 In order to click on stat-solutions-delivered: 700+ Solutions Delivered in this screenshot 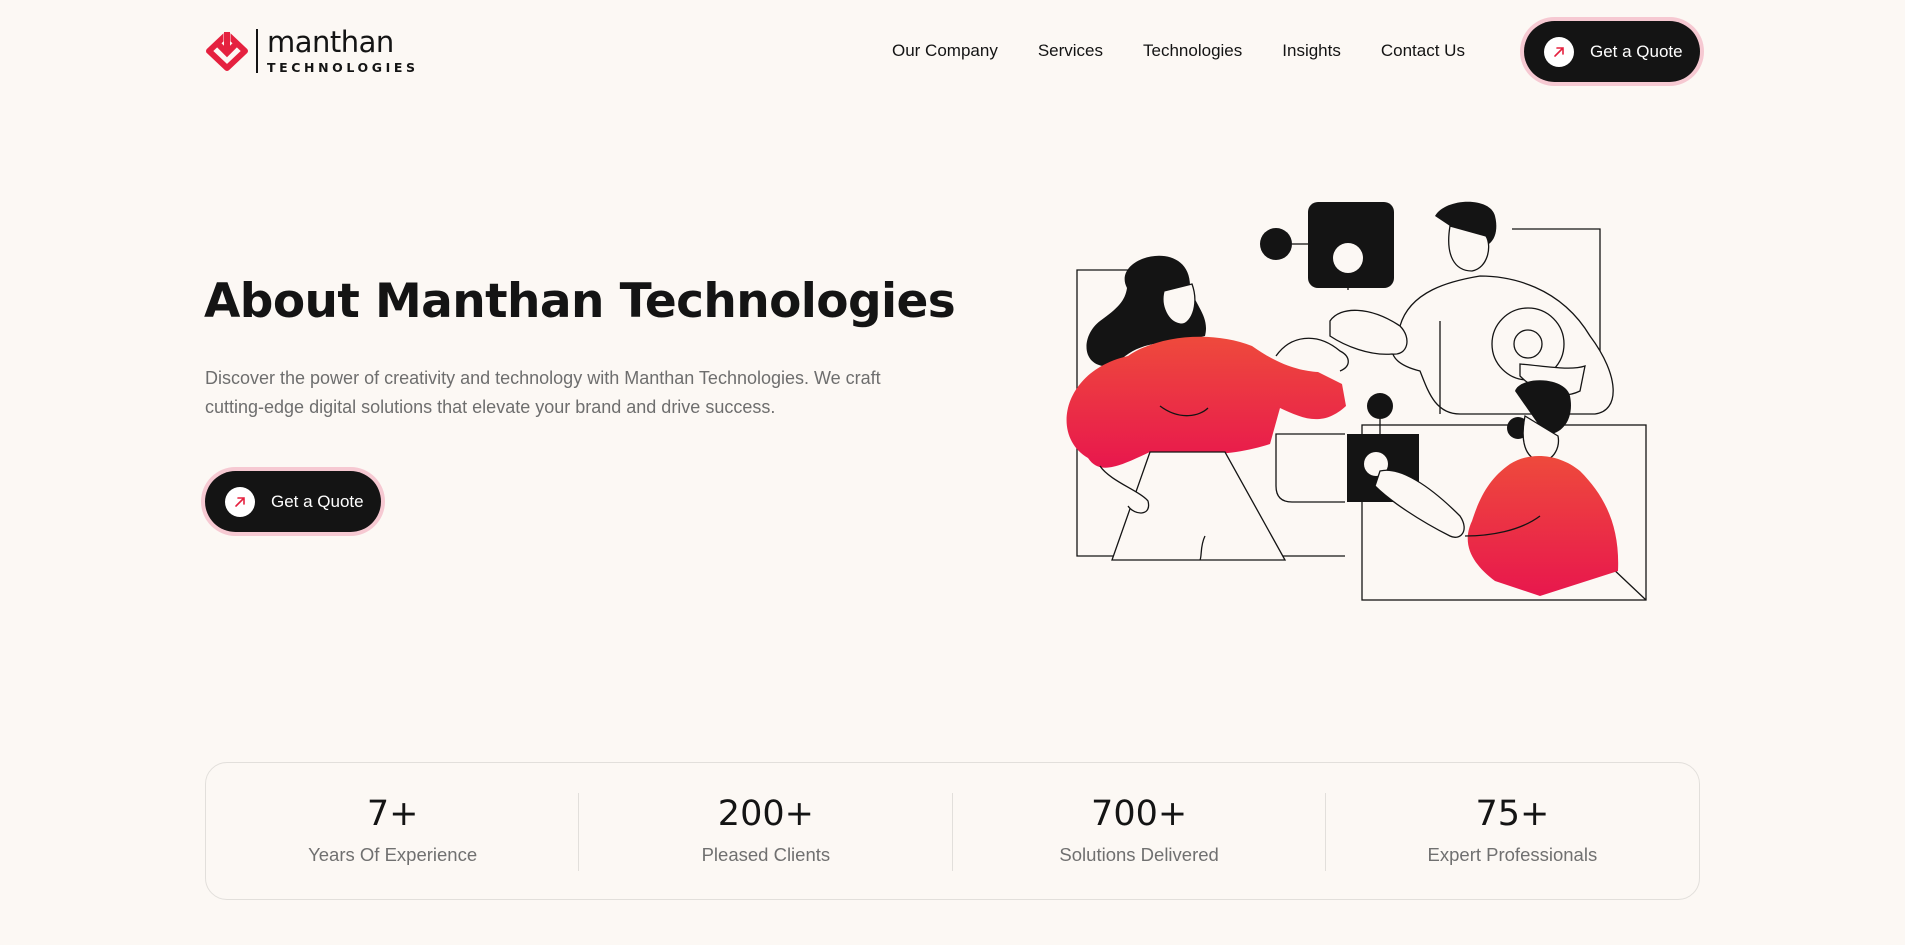, I will do `click(1139, 831)`.